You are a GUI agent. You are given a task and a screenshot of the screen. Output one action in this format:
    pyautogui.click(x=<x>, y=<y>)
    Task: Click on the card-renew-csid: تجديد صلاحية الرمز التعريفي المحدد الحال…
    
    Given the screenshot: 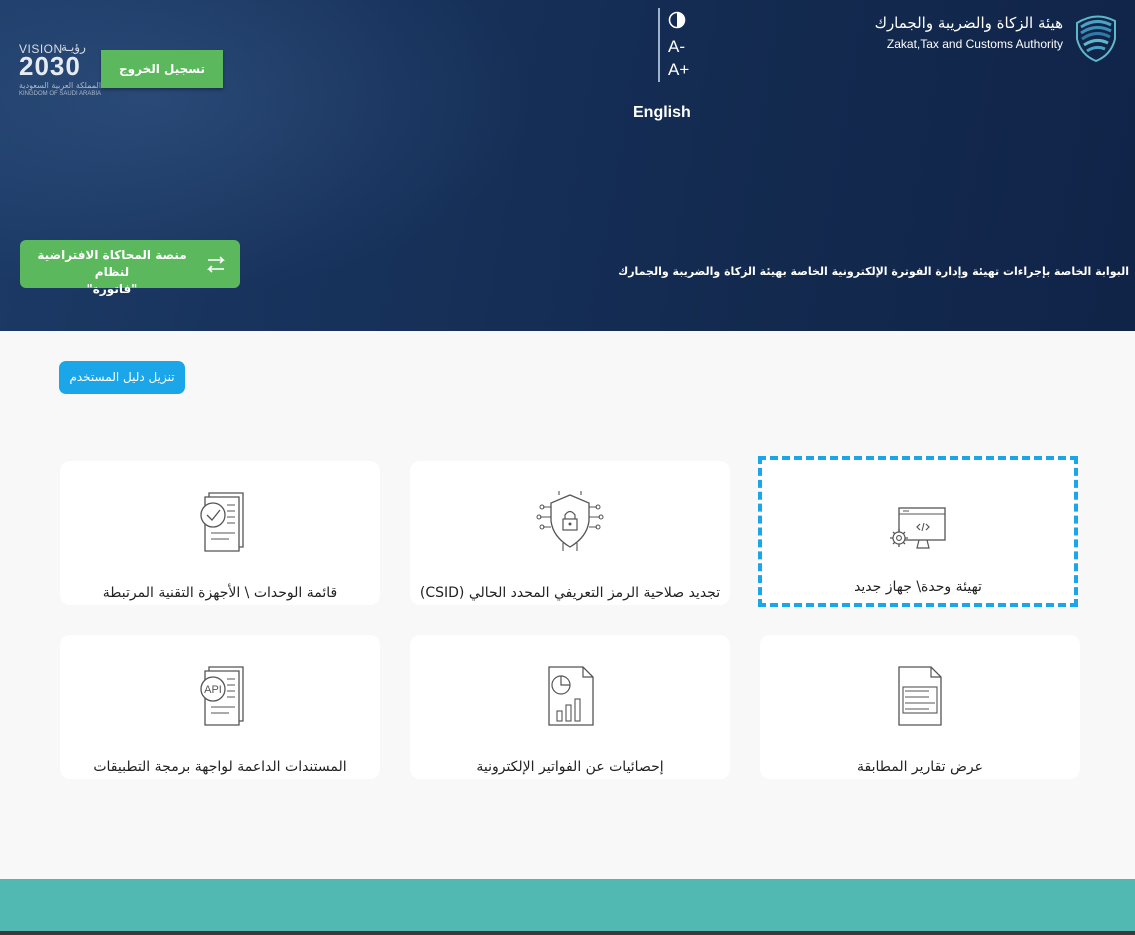 What is the action you would take?
    pyautogui.click(x=570, y=533)
    